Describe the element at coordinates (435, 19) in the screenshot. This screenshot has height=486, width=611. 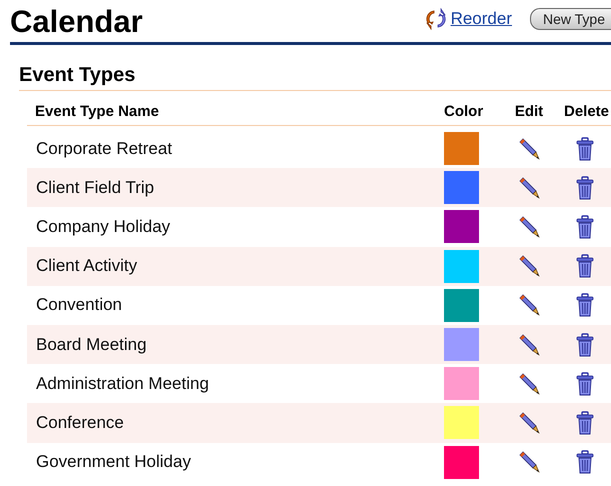
I see `circular-arrows-icon` at that location.